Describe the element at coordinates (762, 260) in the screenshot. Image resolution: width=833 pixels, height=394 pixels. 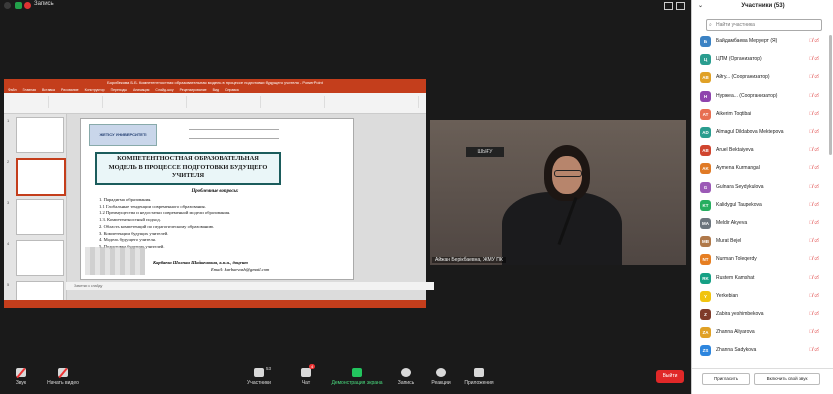
I see `participant-row: NT Nurman Toleqerdy 🎙̸ ▭̸` at that location.